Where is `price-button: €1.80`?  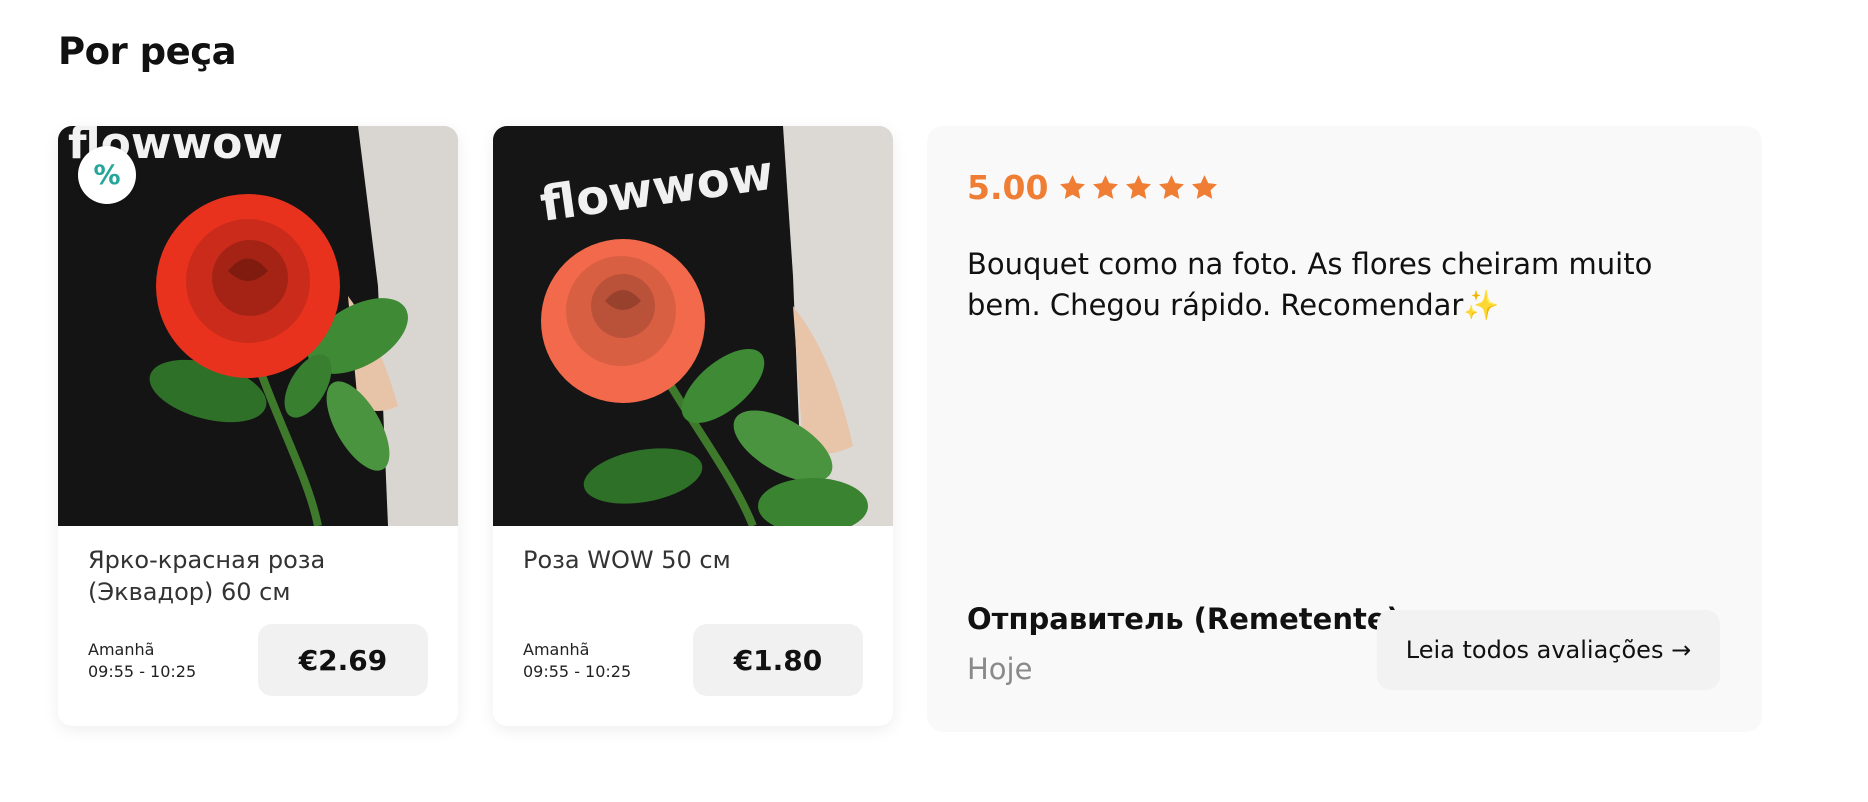
price-button: €1.80 is located at coordinates (778, 660).